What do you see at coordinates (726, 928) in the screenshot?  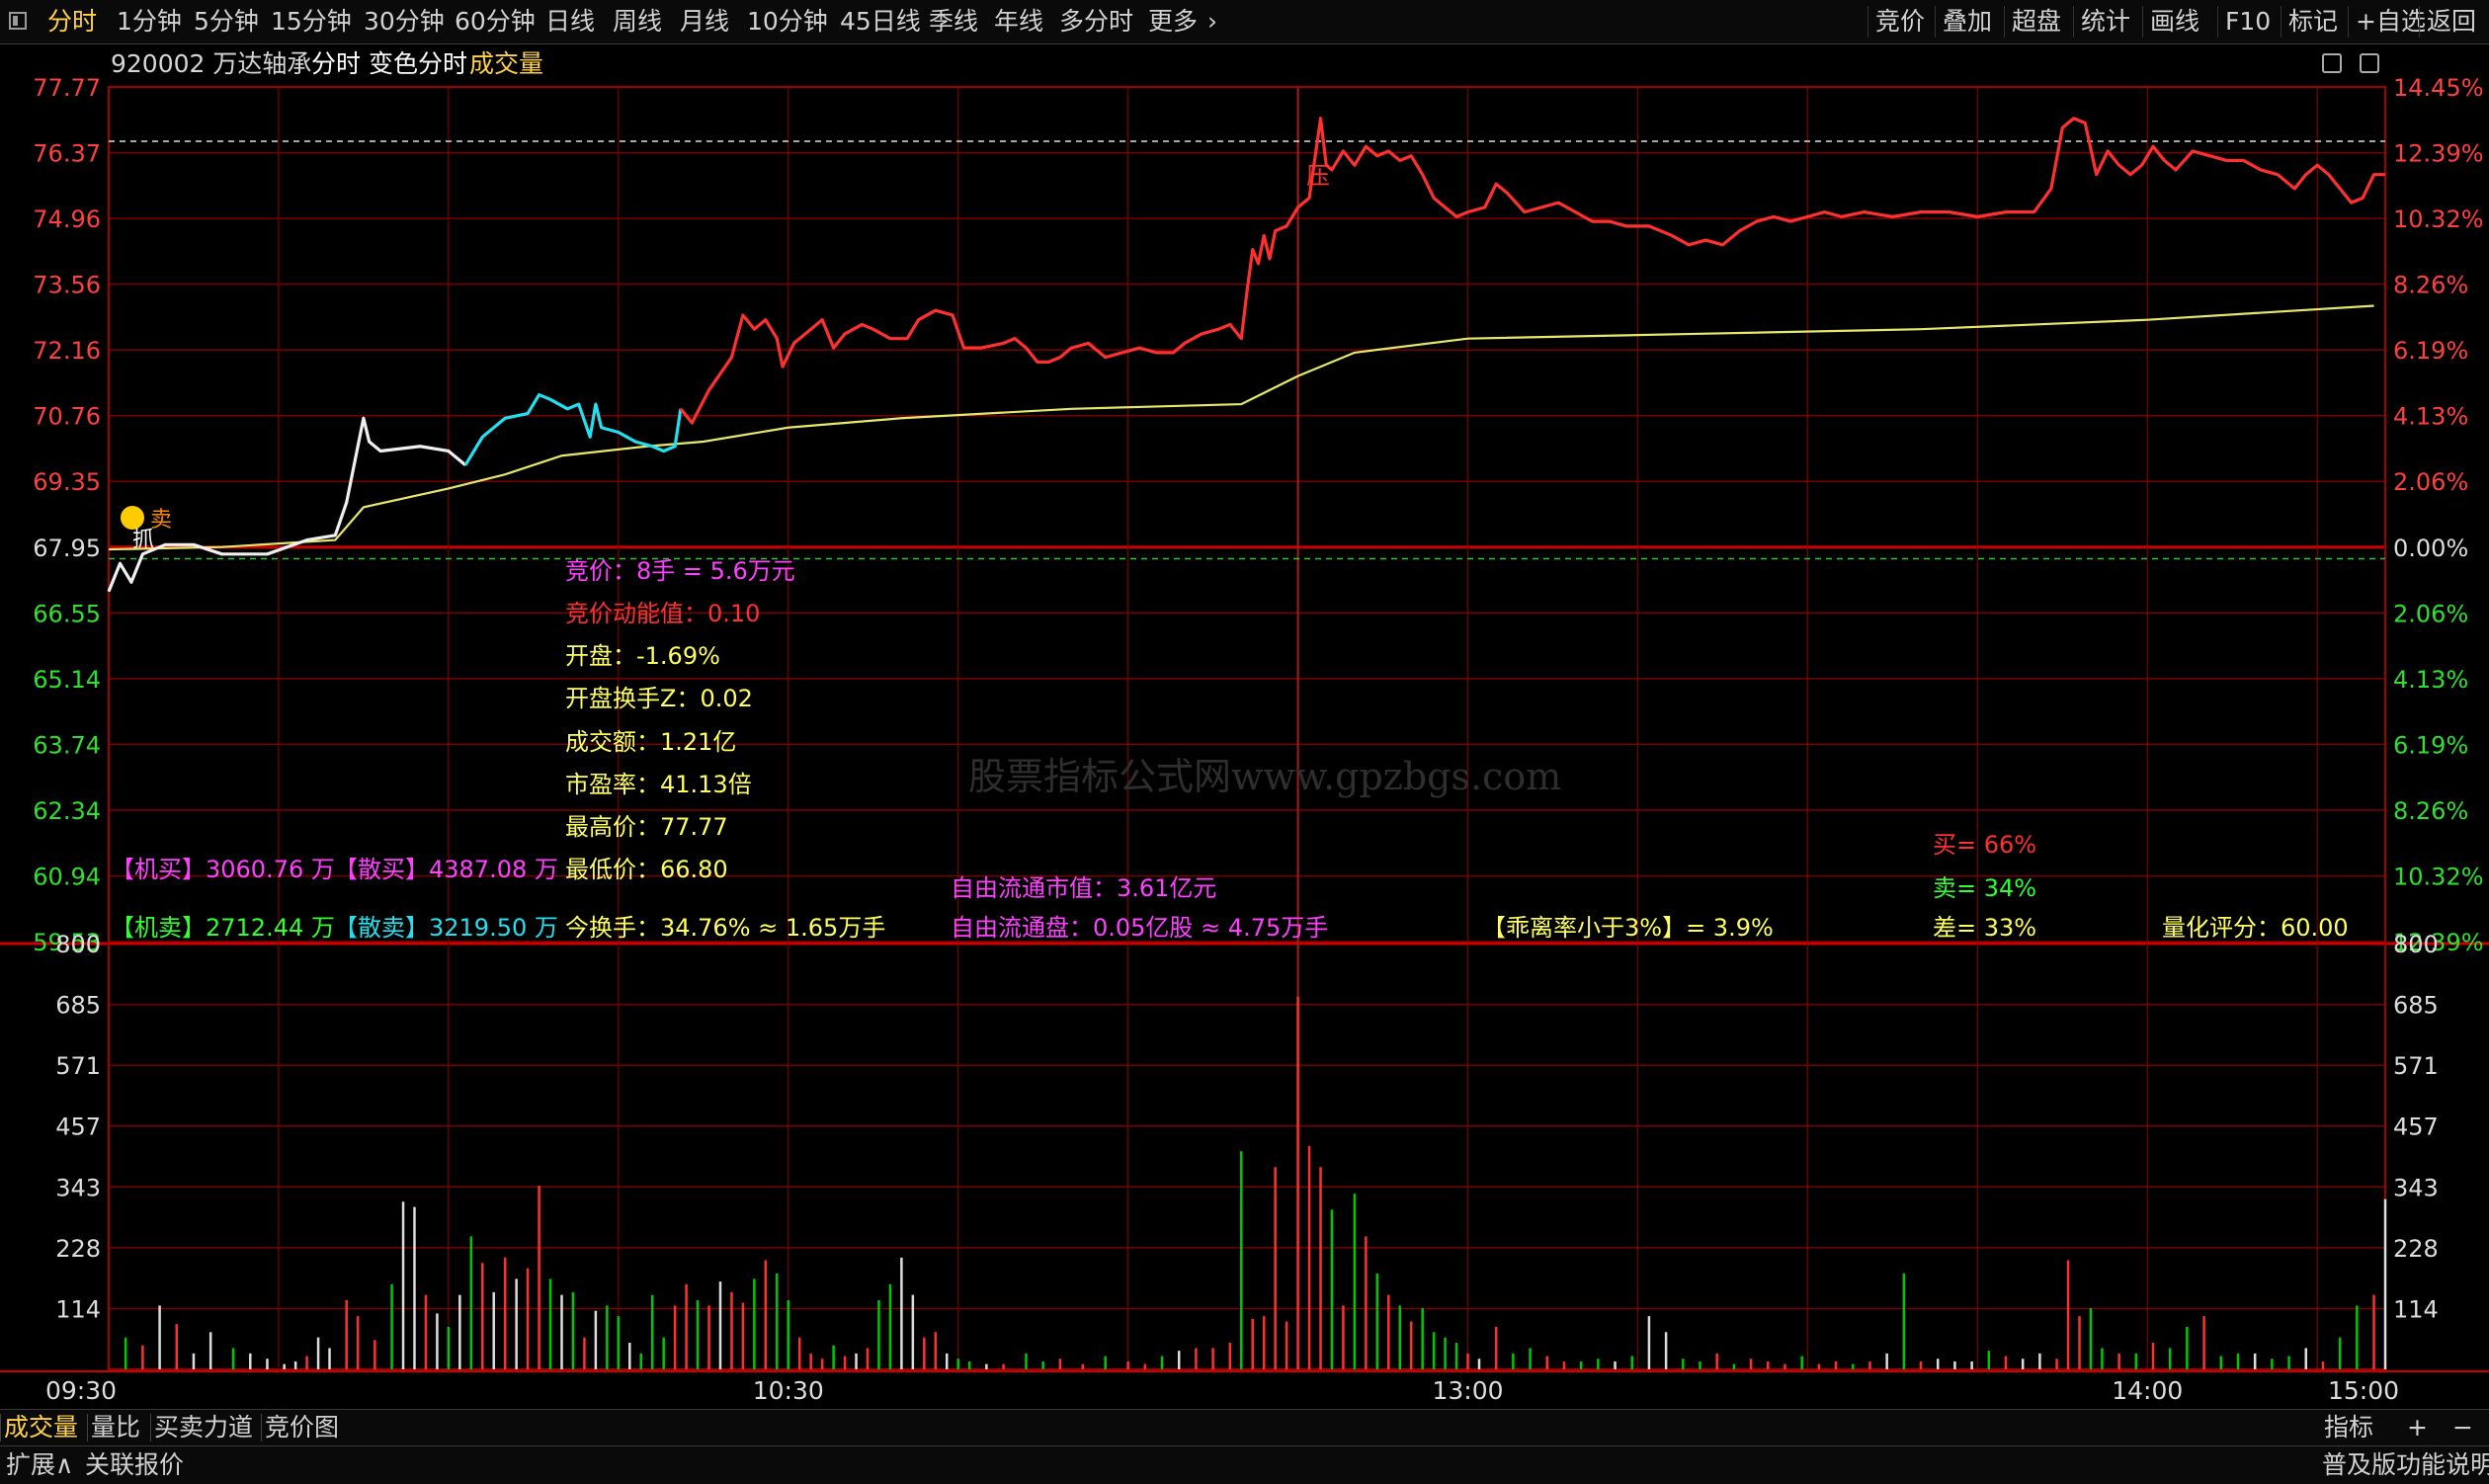 I see `info-turnover: 今换手：34.76% ≈ 1.65万手` at bounding box center [726, 928].